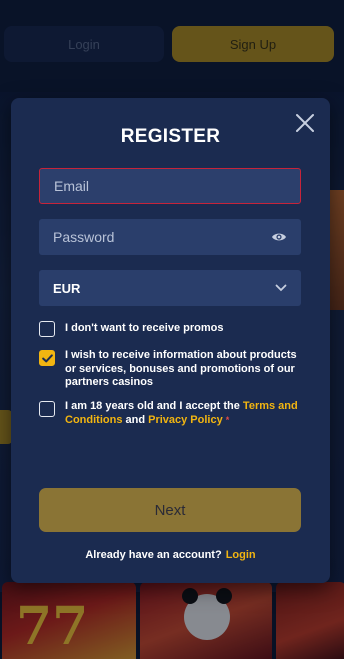  I want to click on currency-value: EUR, so click(67, 288).